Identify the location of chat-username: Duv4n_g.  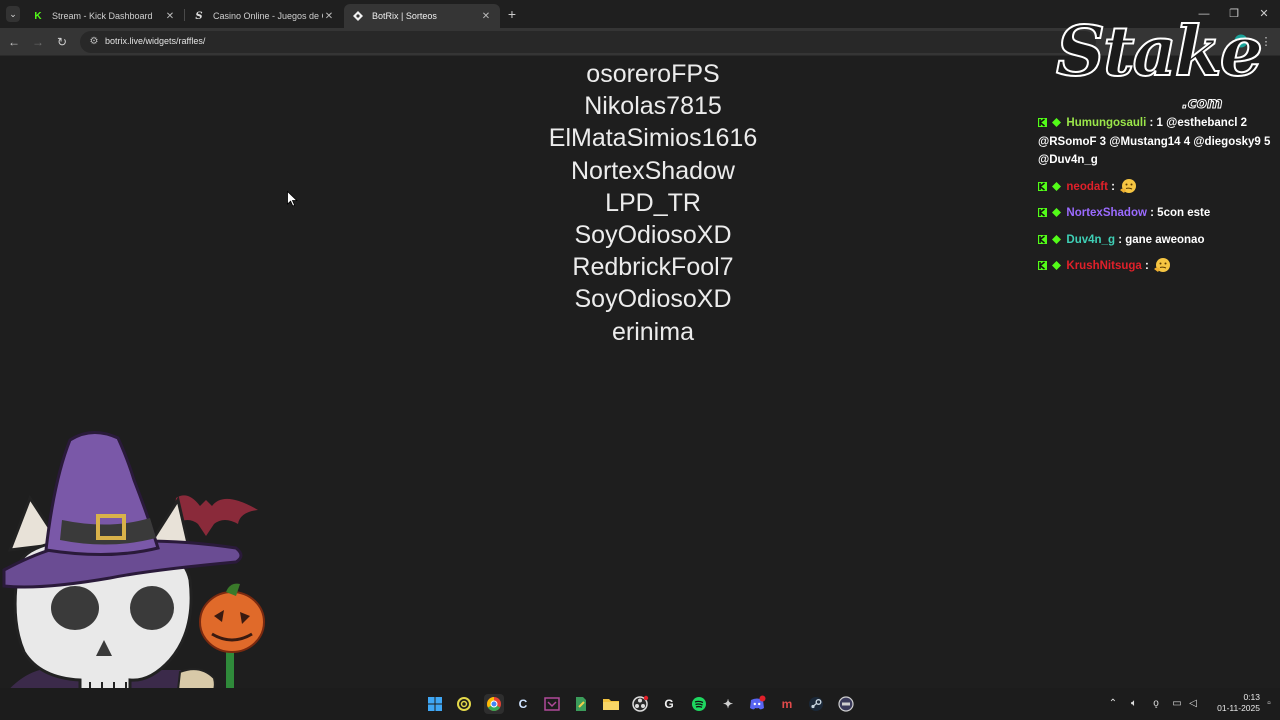
(1090, 239).